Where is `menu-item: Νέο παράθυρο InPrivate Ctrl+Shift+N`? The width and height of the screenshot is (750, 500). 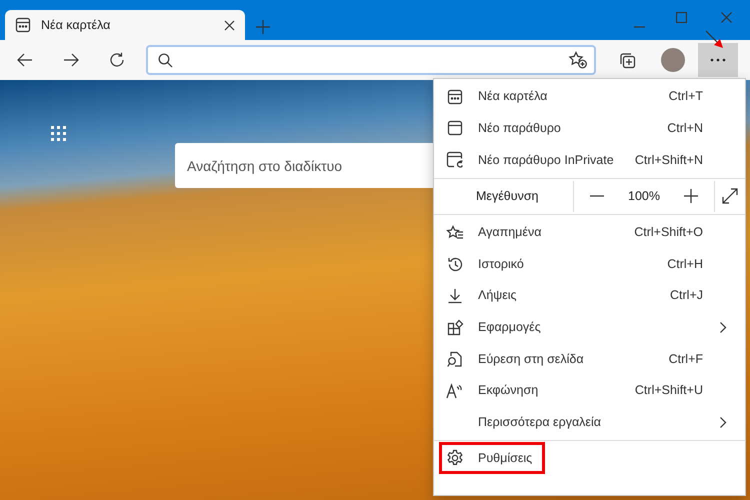
menu-item: Νέο παράθυρο InPrivate Ctrl+Shift+N is located at coordinates (589, 160).